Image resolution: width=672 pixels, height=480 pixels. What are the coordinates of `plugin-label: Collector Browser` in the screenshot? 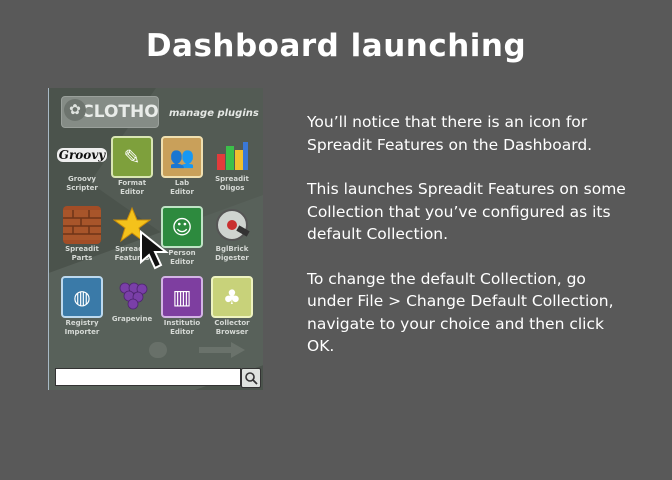 It's located at (232, 327).